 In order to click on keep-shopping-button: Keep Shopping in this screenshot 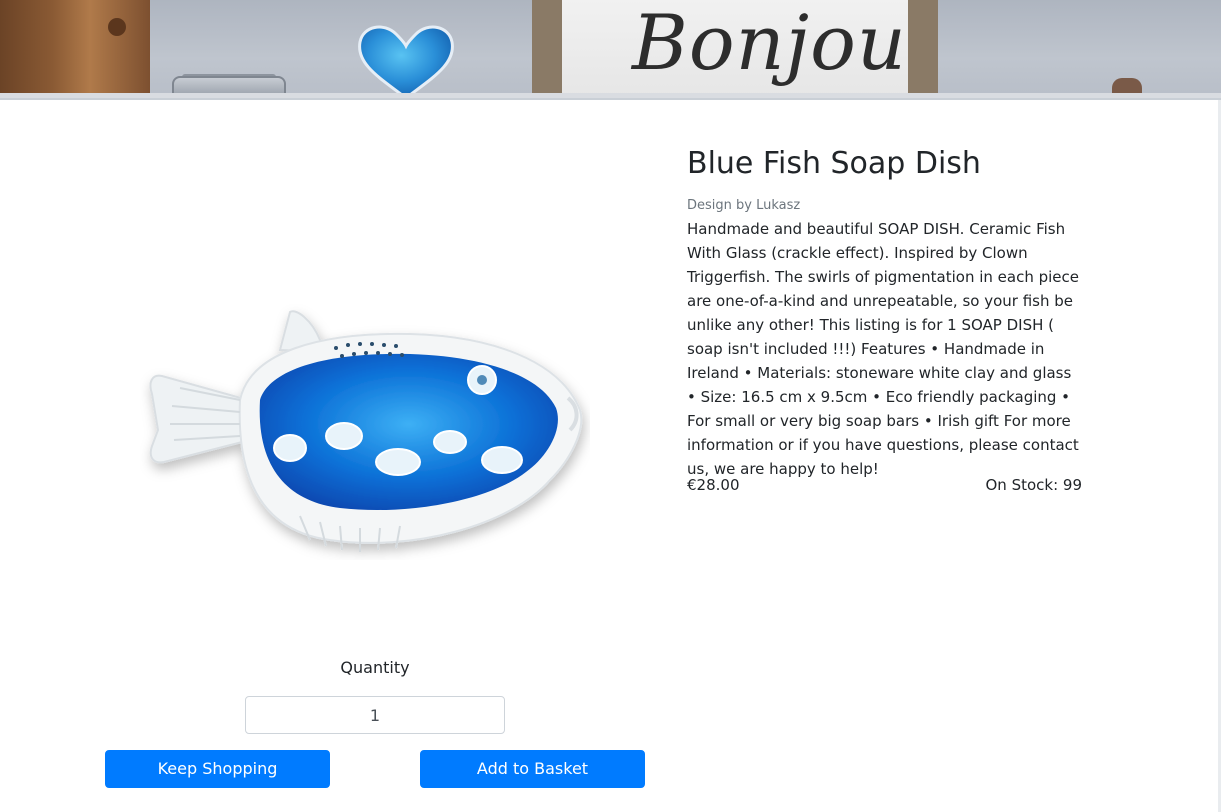, I will do `click(217, 769)`.